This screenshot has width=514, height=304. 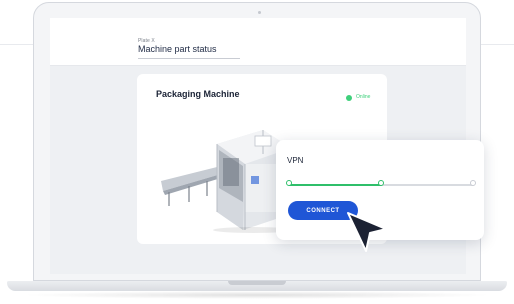 I want to click on page-title: Machine part status, so click(x=177, y=49).